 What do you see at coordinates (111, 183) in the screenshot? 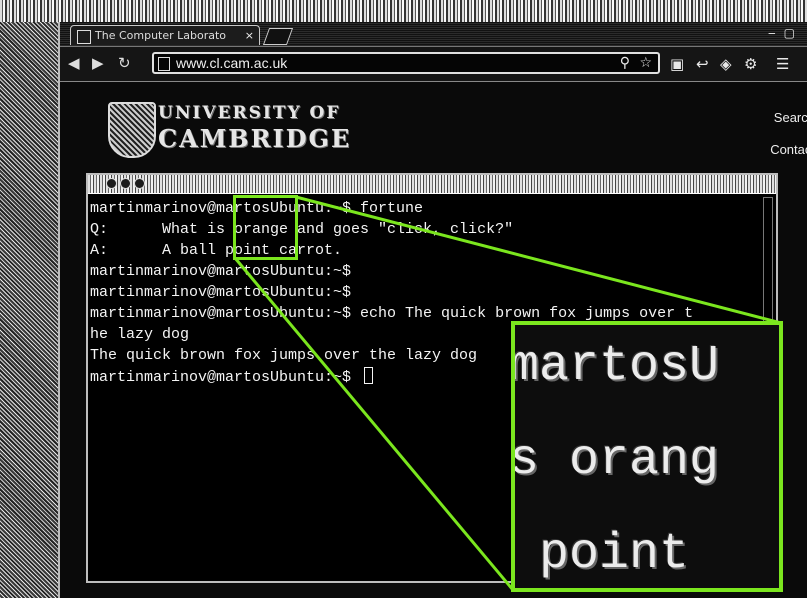
I see `terminal-close-icon` at bounding box center [111, 183].